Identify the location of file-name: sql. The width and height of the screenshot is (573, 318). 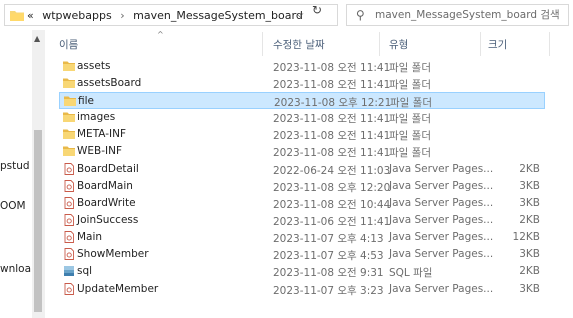
(85, 271).